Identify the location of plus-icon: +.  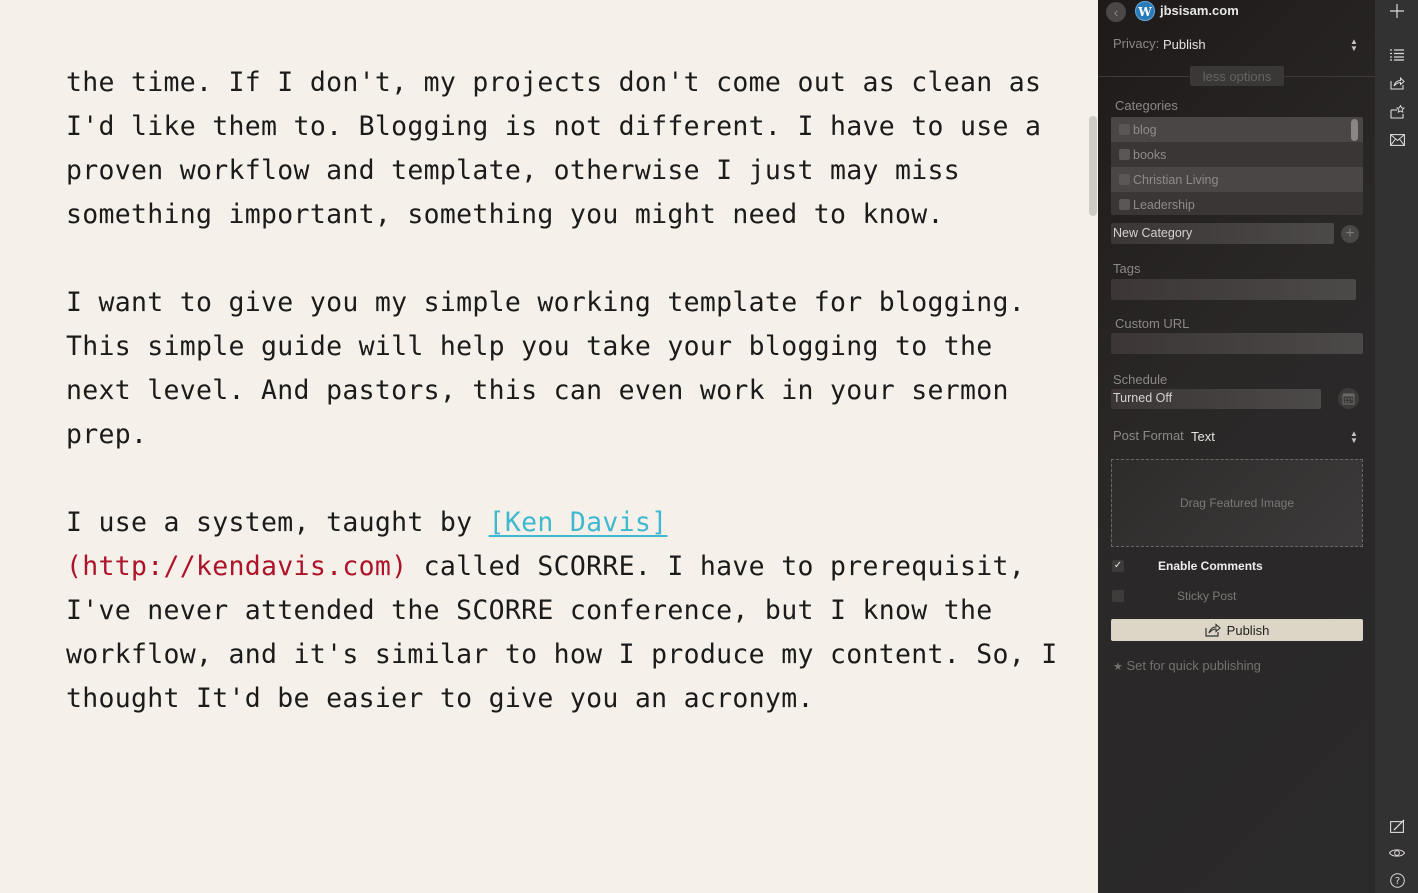
(1350, 233).